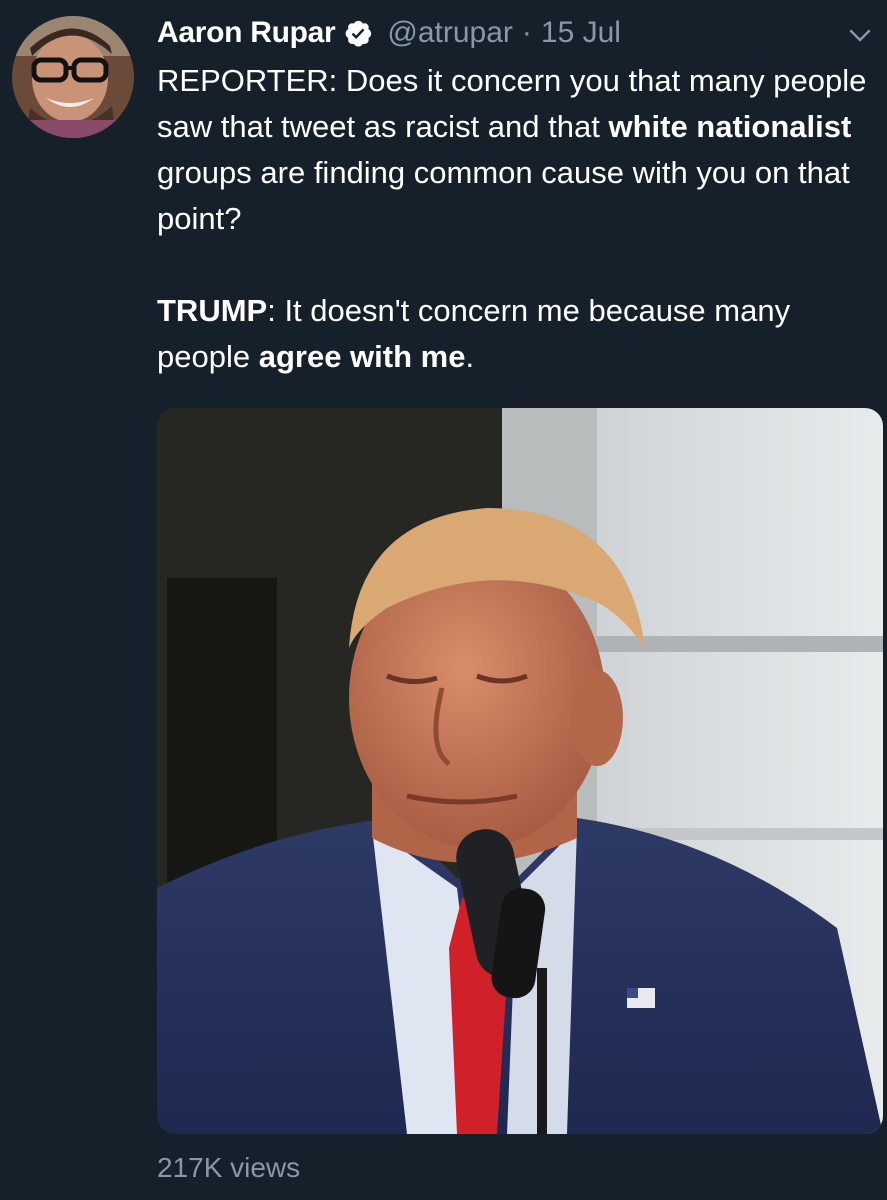  I want to click on tweet-date: 15 Jul, so click(581, 33).